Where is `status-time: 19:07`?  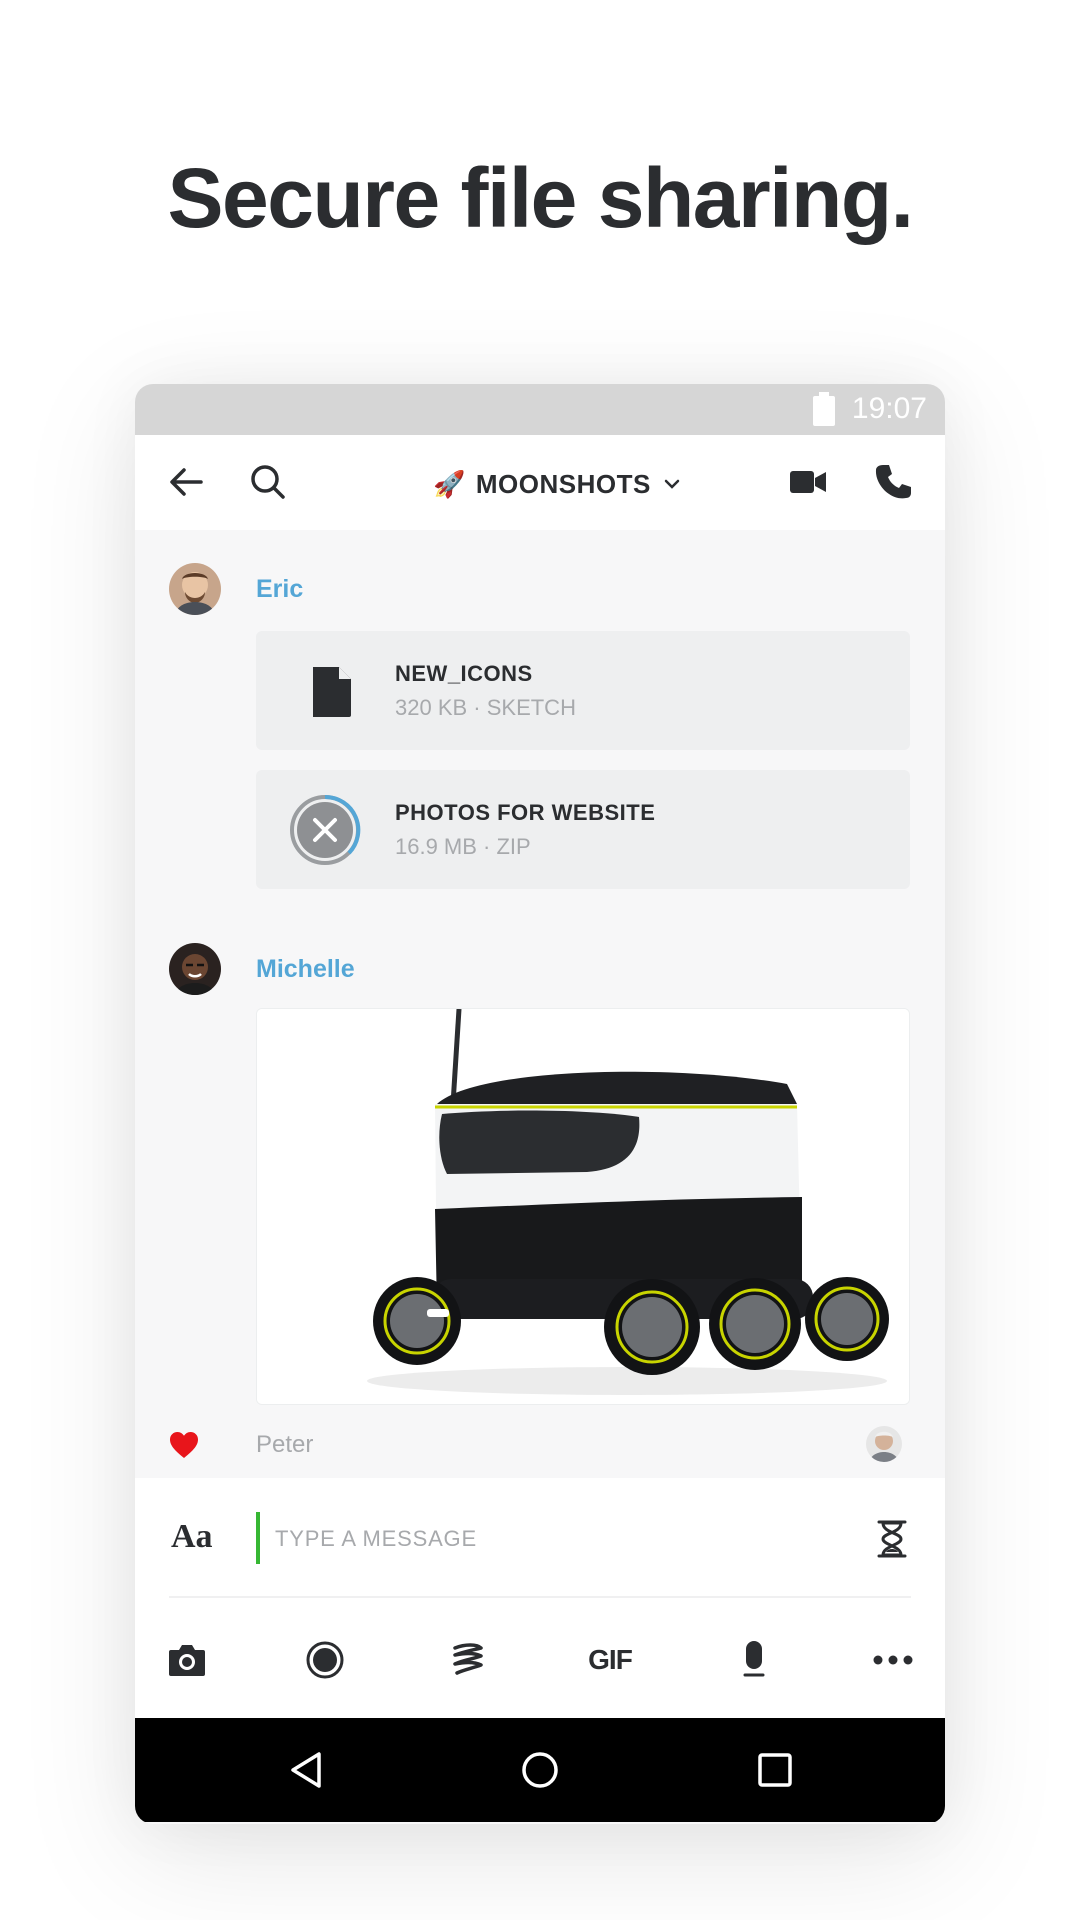
status-time: 19:07 is located at coordinates (889, 408).